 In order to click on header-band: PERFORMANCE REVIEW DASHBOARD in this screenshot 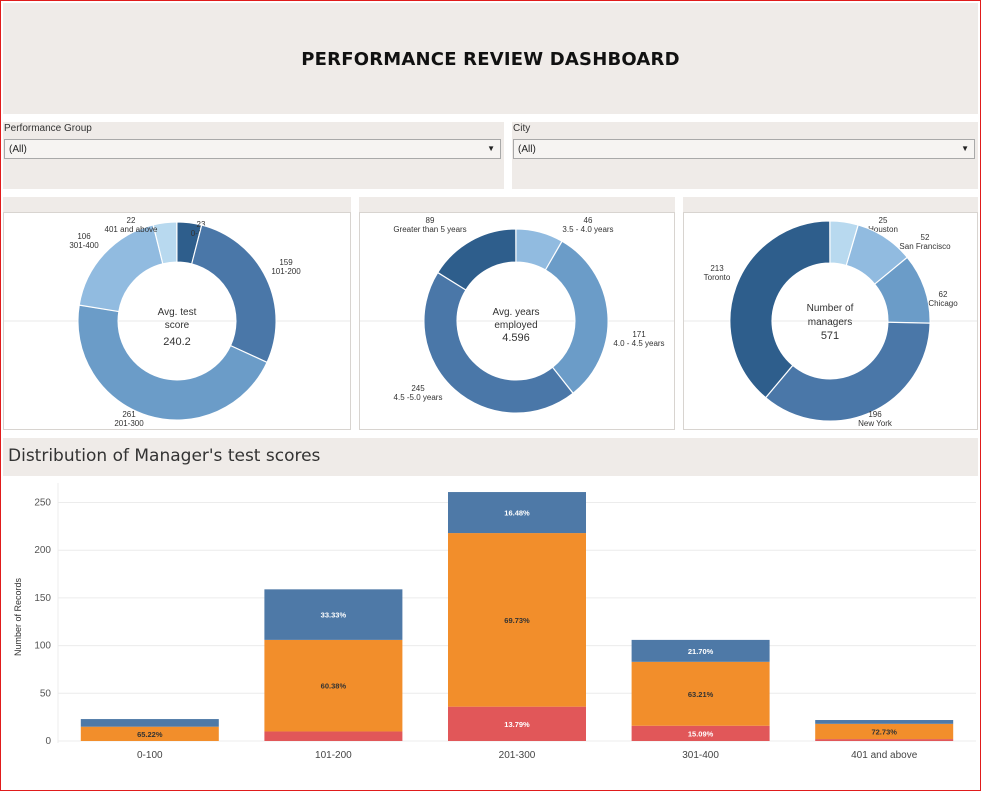, I will do `click(490, 58)`.